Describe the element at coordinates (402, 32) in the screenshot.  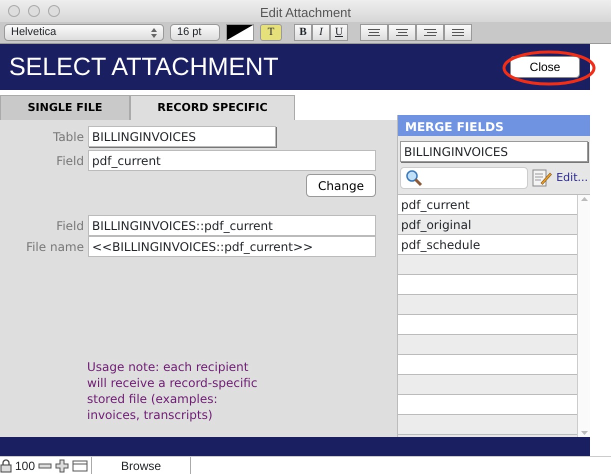
I see `align-center-icon` at that location.